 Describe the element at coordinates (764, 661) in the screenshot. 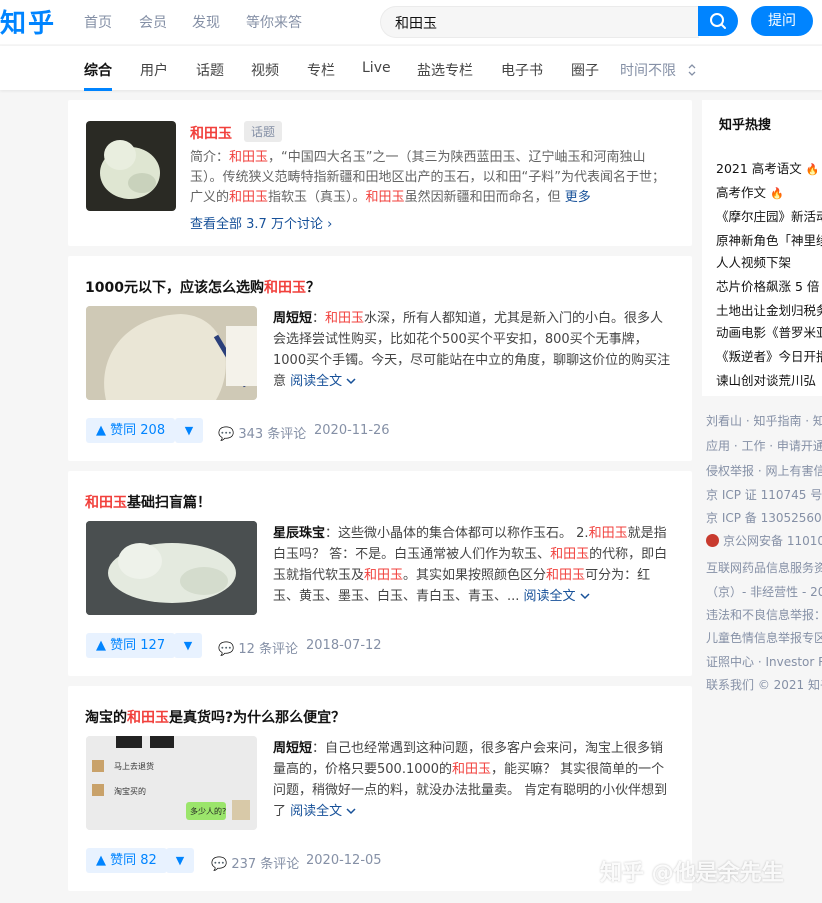

I see `footer-certificates: 证照中心 · Investor Re` at that location.